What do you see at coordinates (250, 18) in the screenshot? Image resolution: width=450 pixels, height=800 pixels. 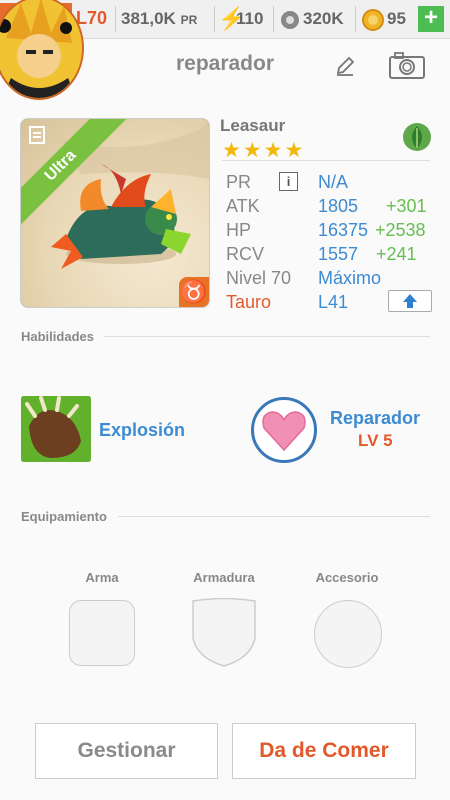 I see `stamina-value: 110` at bounding box center [250, 18].